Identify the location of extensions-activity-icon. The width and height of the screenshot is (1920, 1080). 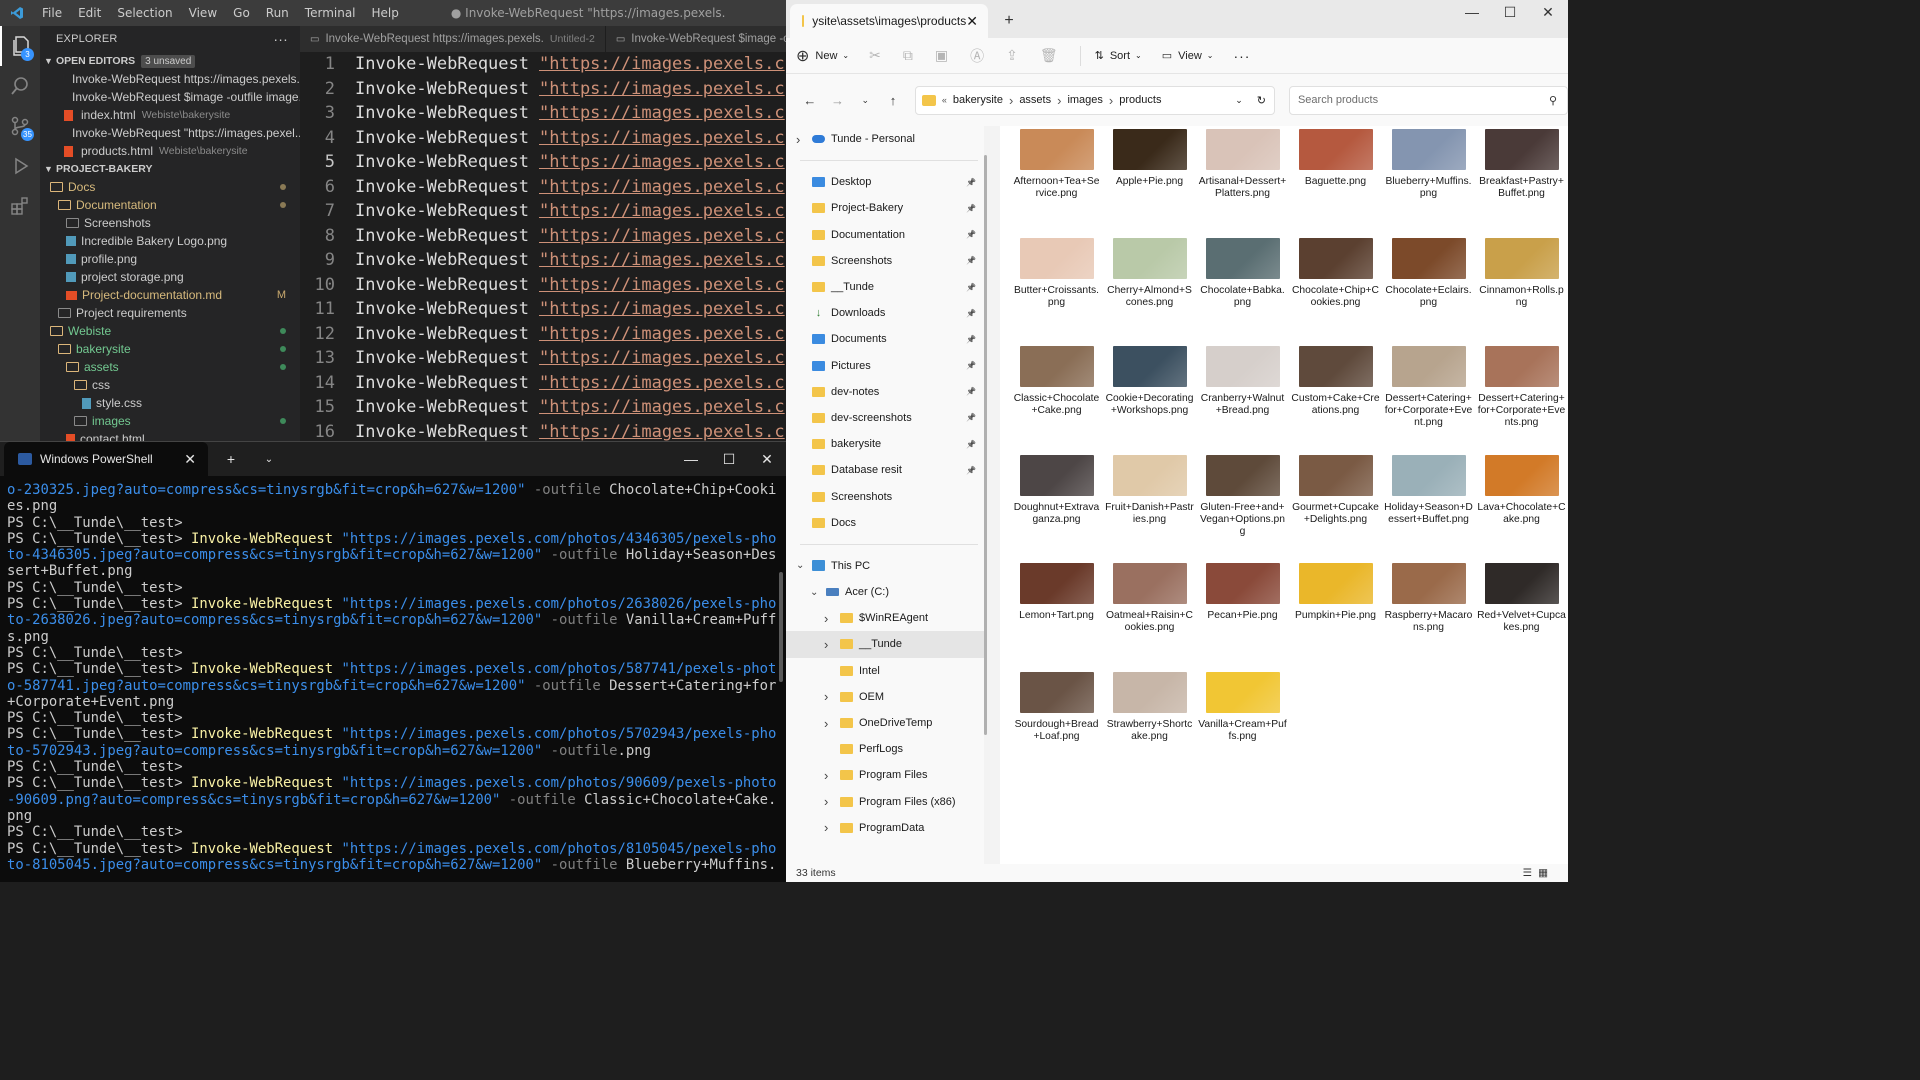
(20, 206).